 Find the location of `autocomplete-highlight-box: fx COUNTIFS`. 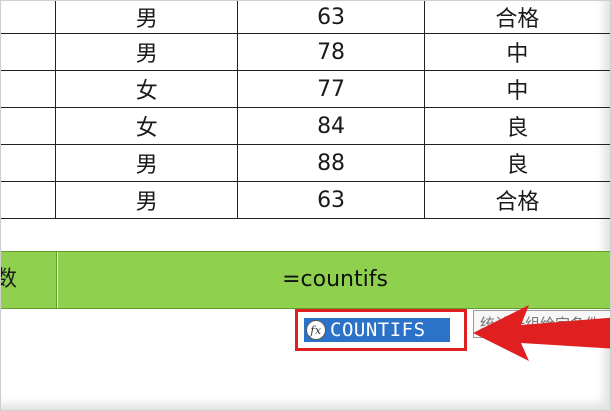

autocomplete-highlight-box: fx COUNTIFS is located at coordinates (381, 330).